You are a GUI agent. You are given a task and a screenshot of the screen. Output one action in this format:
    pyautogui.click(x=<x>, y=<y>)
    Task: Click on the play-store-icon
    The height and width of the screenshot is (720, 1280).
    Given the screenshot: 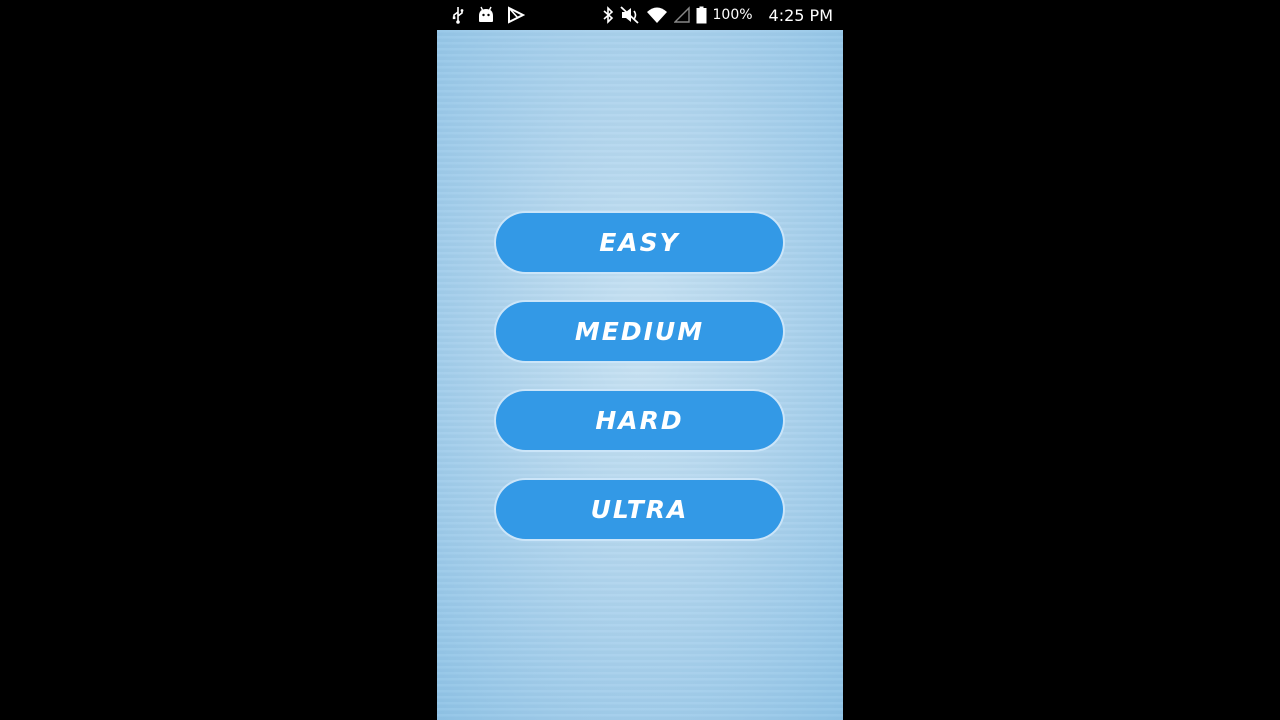 What is the action you would take?
    pyautogui.click(x=516, y=15)
    